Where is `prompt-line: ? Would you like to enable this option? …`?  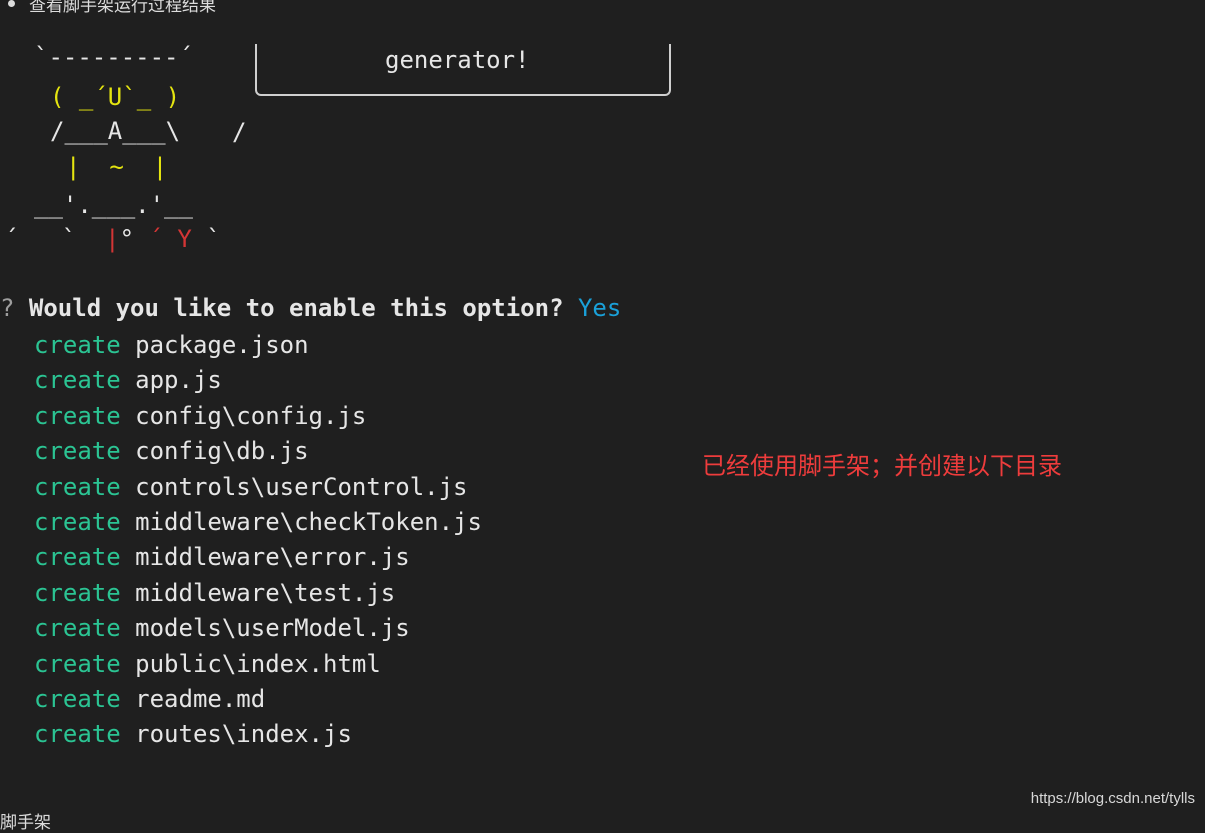
prompt-line: ? Would you like to enable this option? … is located at coordinates (310, 308).